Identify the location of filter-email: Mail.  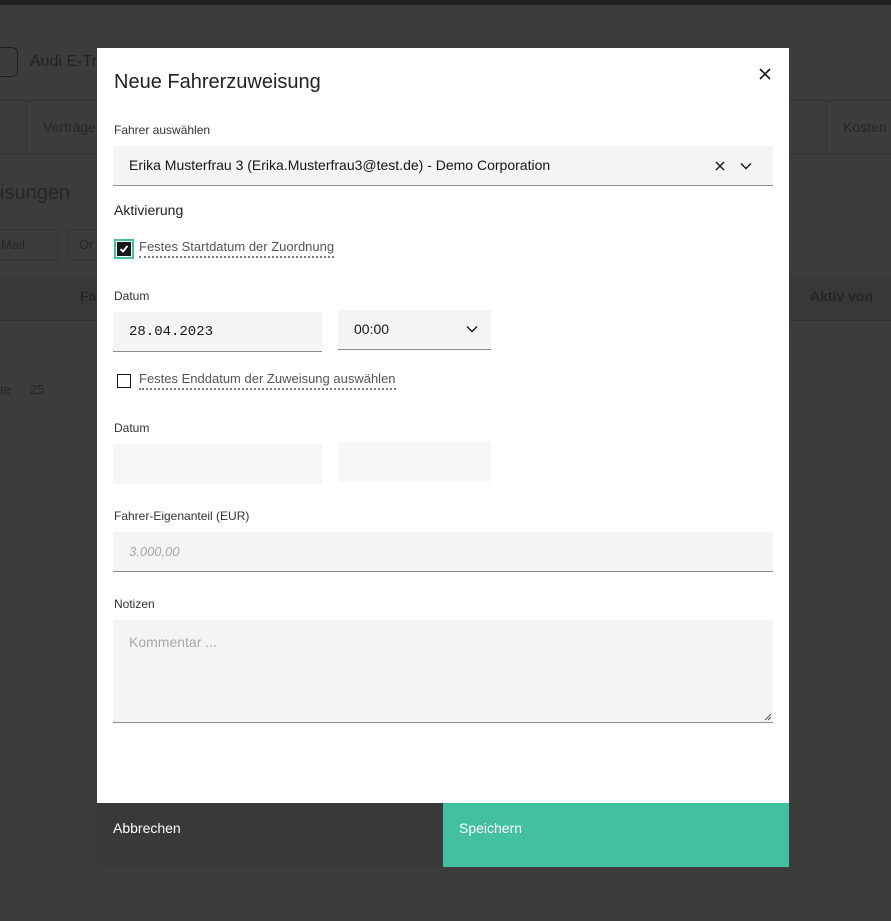
(29, 245).